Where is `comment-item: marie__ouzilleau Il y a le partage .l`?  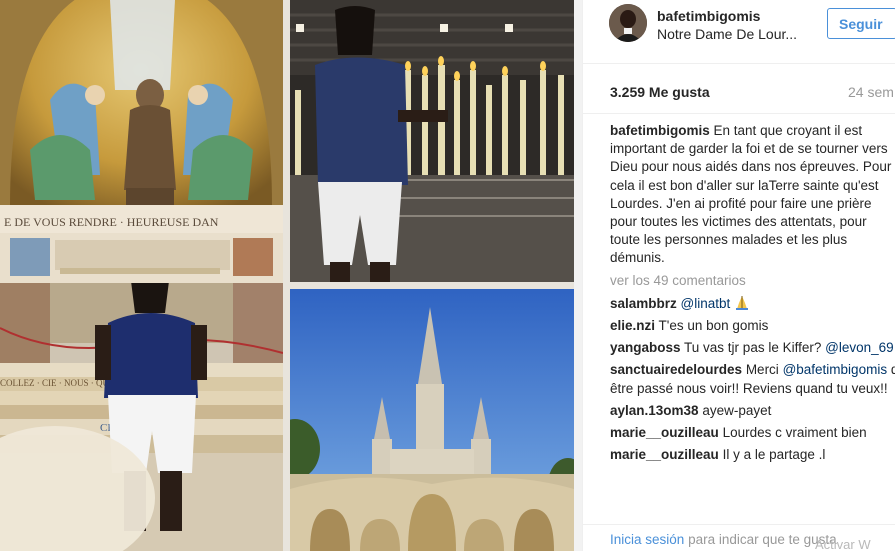
comment-item: marie__ouzilleau Il y a le partage .l is located at coordinates (752, 455).